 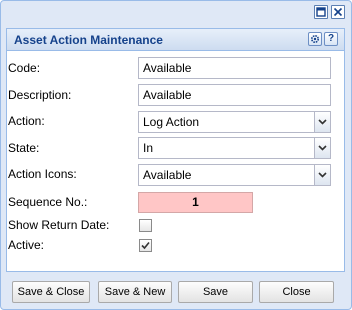 I want to click on save-new-button: Save & New, so click(x=135, y=292).